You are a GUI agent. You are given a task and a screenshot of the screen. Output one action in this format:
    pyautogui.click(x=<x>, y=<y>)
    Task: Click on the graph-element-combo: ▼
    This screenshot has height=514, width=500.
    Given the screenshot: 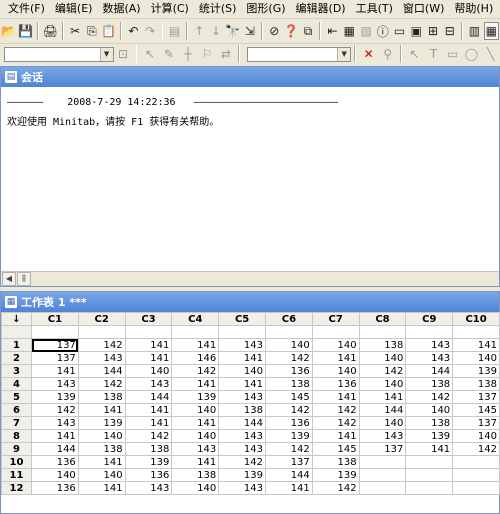 What is the action you would take?
    pyautogui.click(x=299, y=54)
    